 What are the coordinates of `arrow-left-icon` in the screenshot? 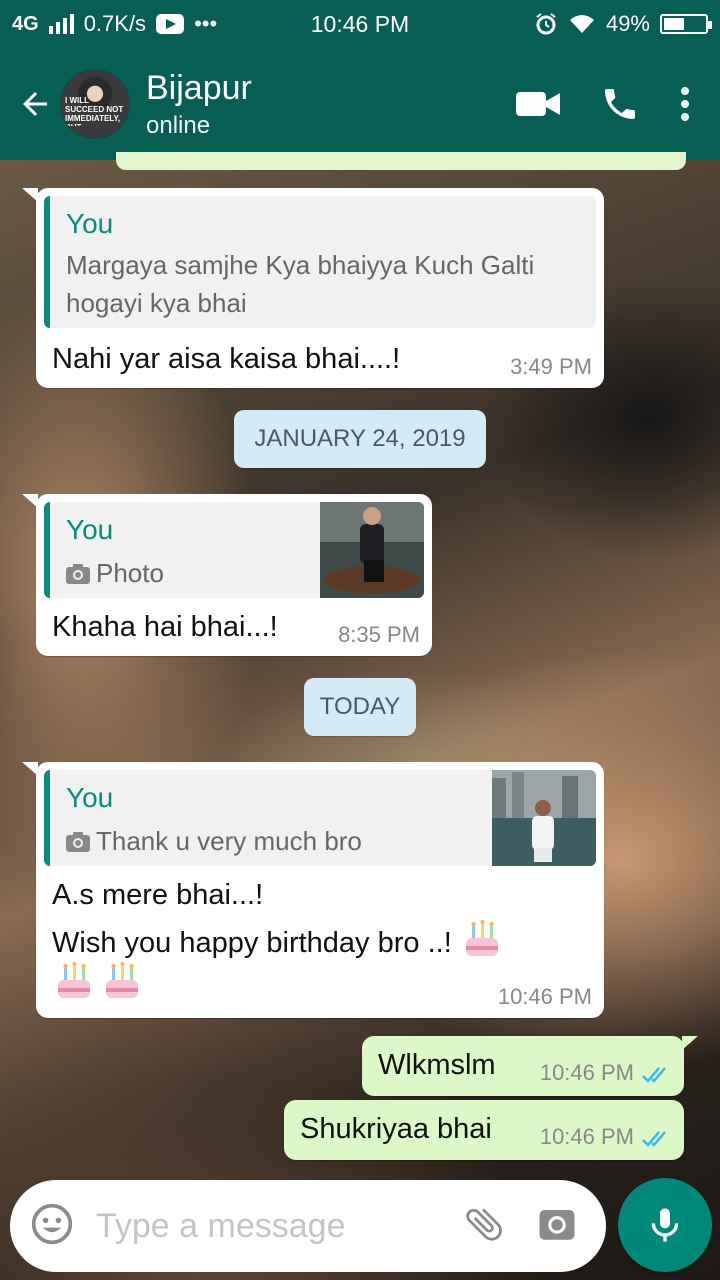 It's located at (35, 104).